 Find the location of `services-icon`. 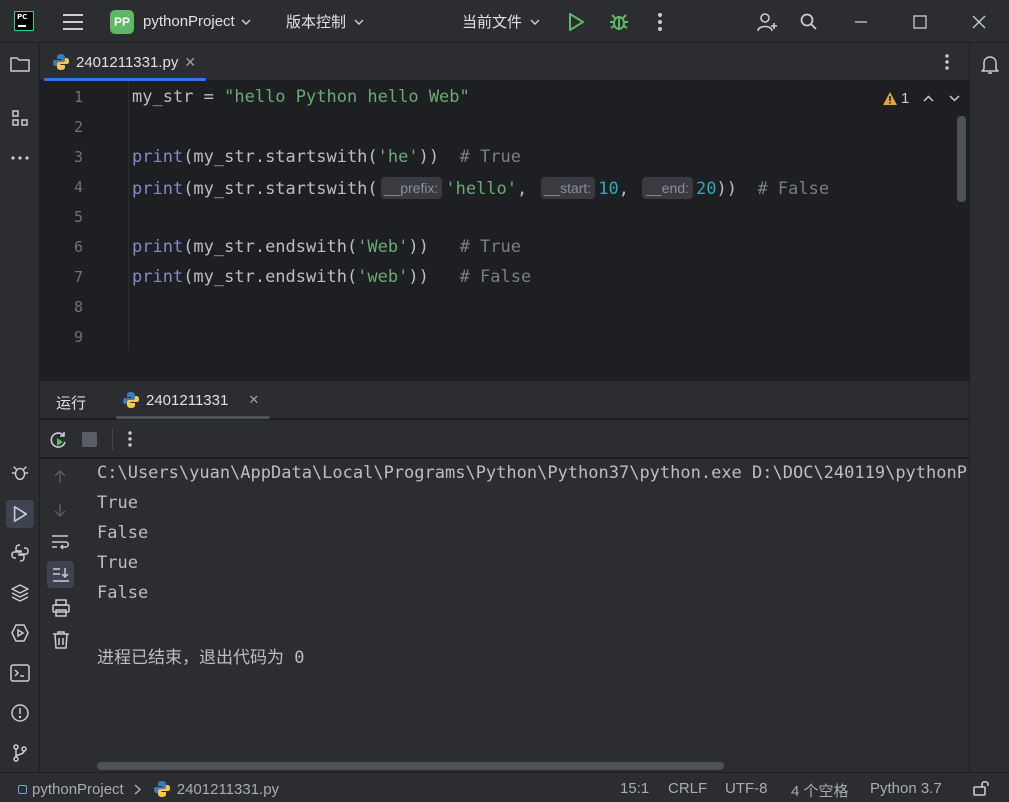

services-icon is located at coordinates (20, 633).